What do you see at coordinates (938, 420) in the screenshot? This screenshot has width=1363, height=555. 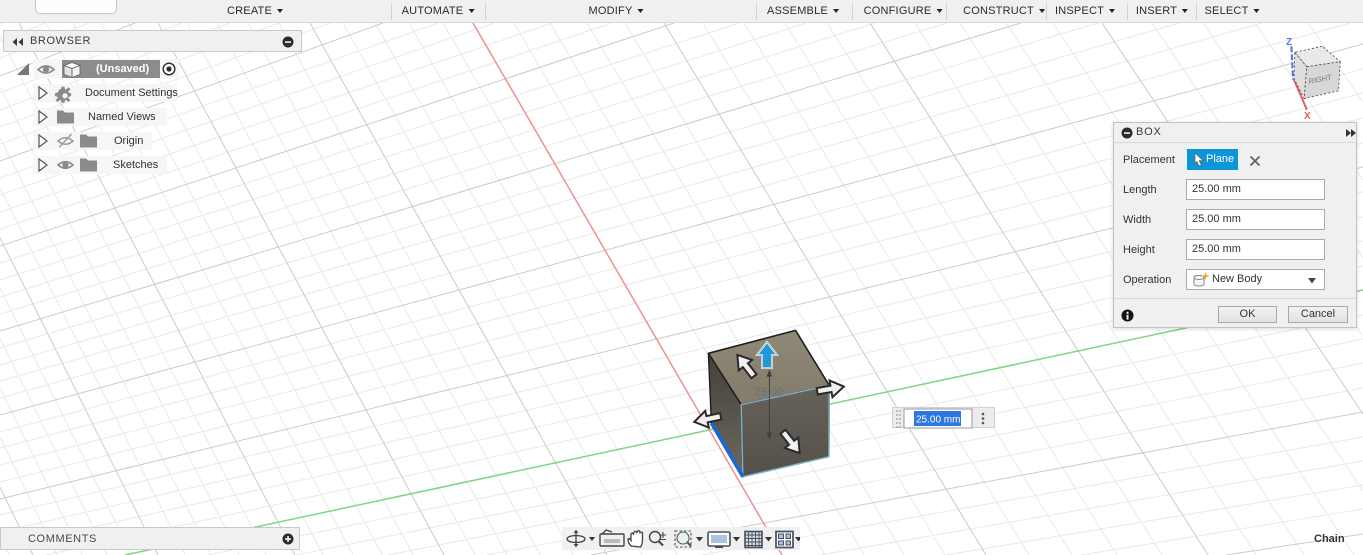 I see `svg-text: 25.00 mm` at bounding box center [938, 420].